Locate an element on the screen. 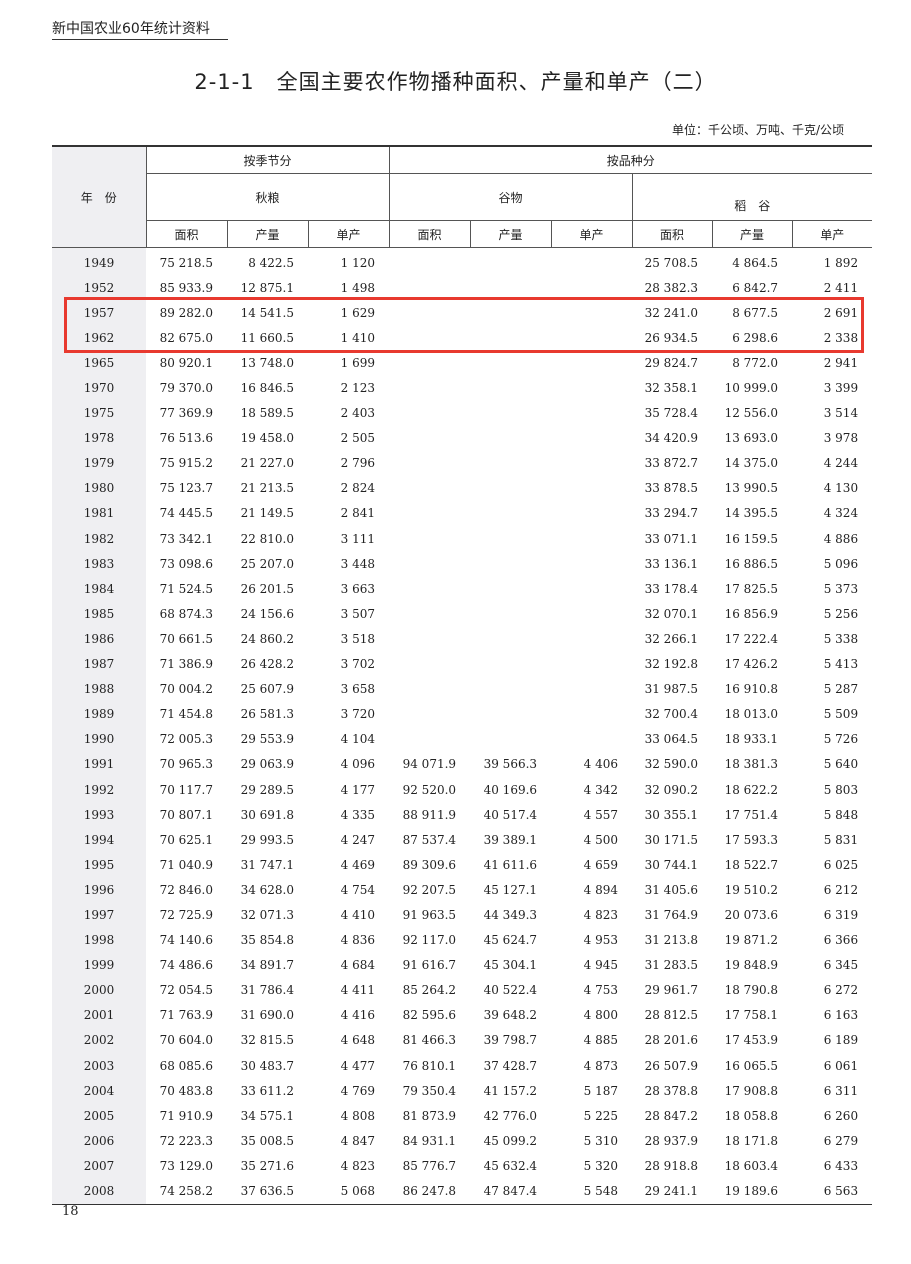  rice-output-cell: 19 510.2 is located at coordinates (751, 889).